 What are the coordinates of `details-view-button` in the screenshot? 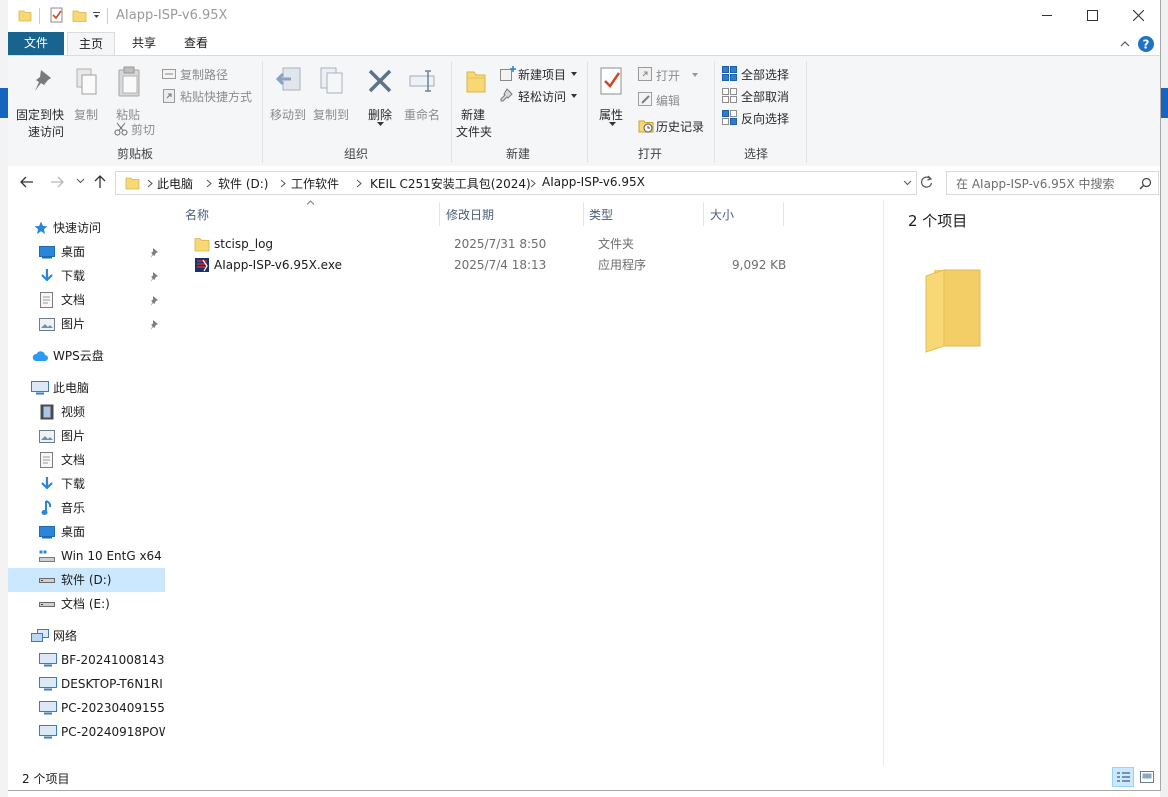 It's located at (1123, 777).